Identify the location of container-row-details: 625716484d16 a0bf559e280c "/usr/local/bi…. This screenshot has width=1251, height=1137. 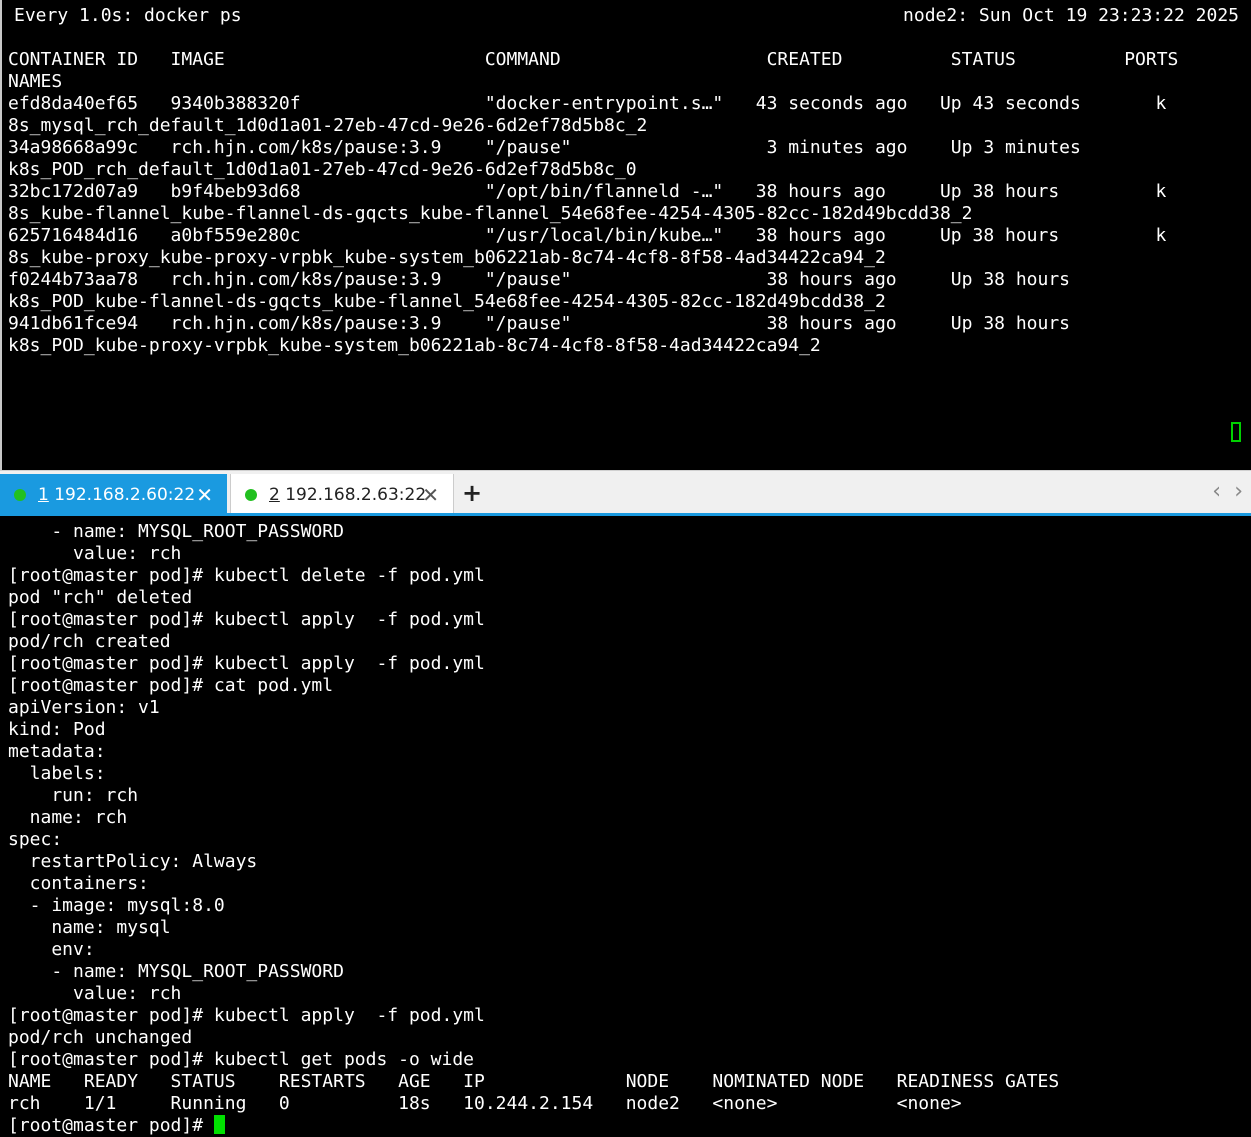
(534, 235).